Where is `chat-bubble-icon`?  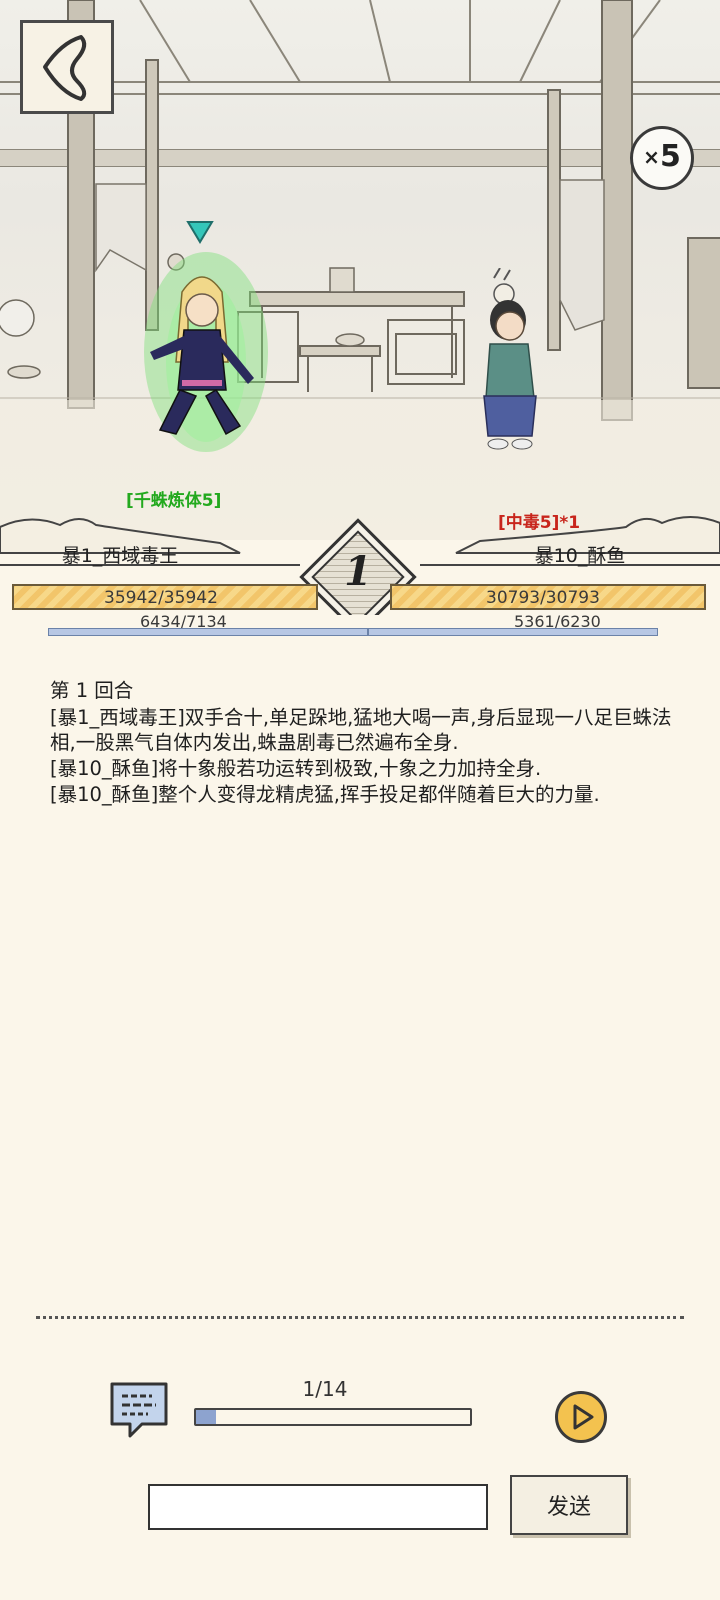
chat-bubble-icon is located at coordinates (139, 1410).